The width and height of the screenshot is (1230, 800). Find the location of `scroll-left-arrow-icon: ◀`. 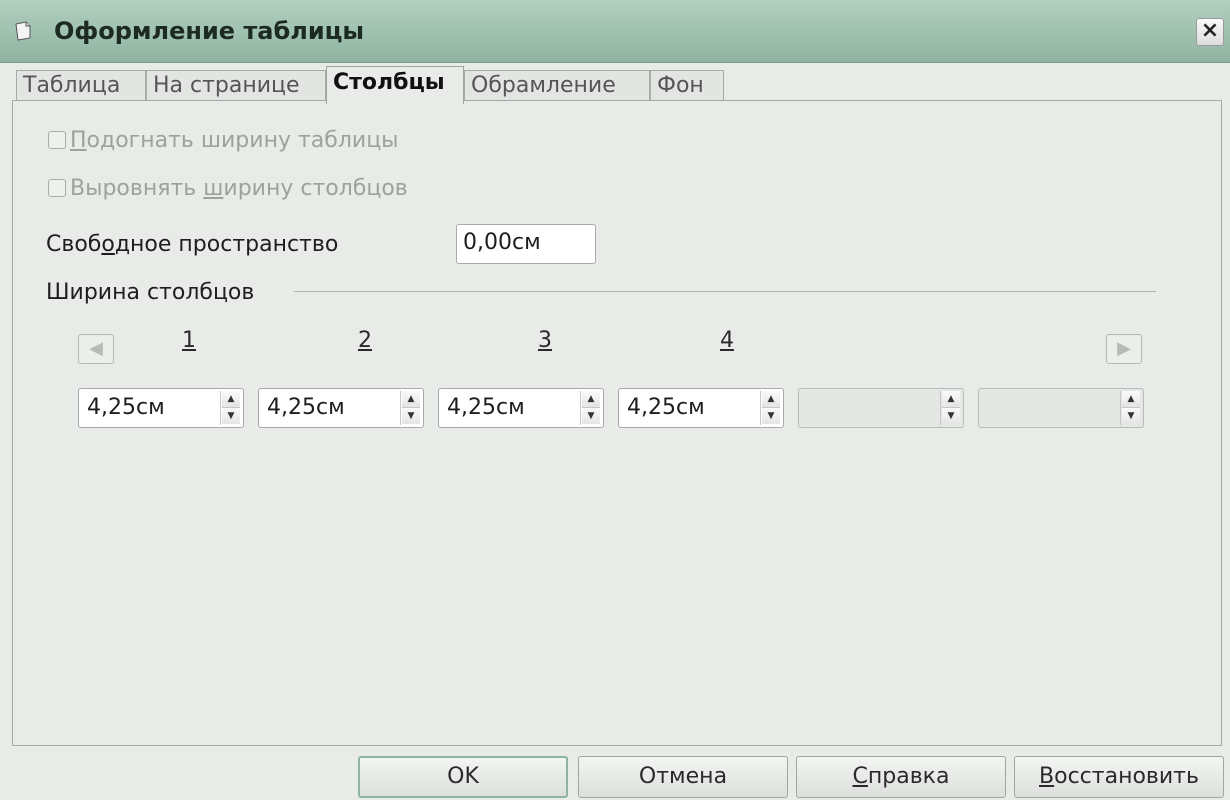

scroll-left-arrow-icon: ◀ is located at coordinates (96, 349).